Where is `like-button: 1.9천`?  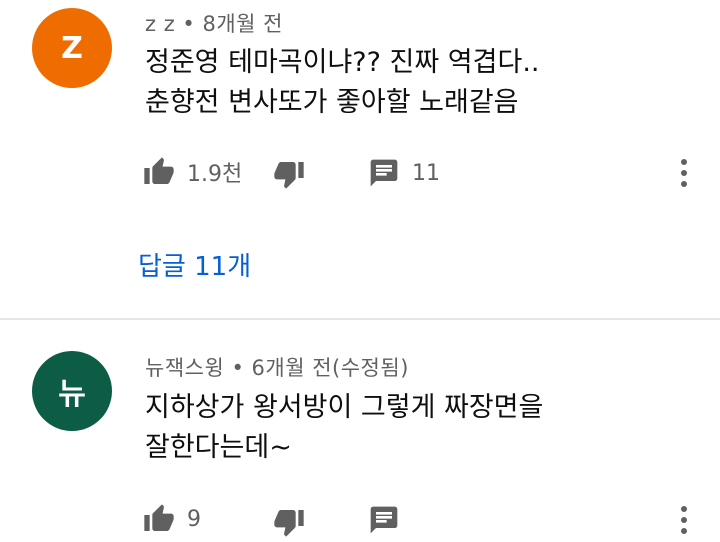 like-button: 1.9천 is located at coordinates (192, 172).